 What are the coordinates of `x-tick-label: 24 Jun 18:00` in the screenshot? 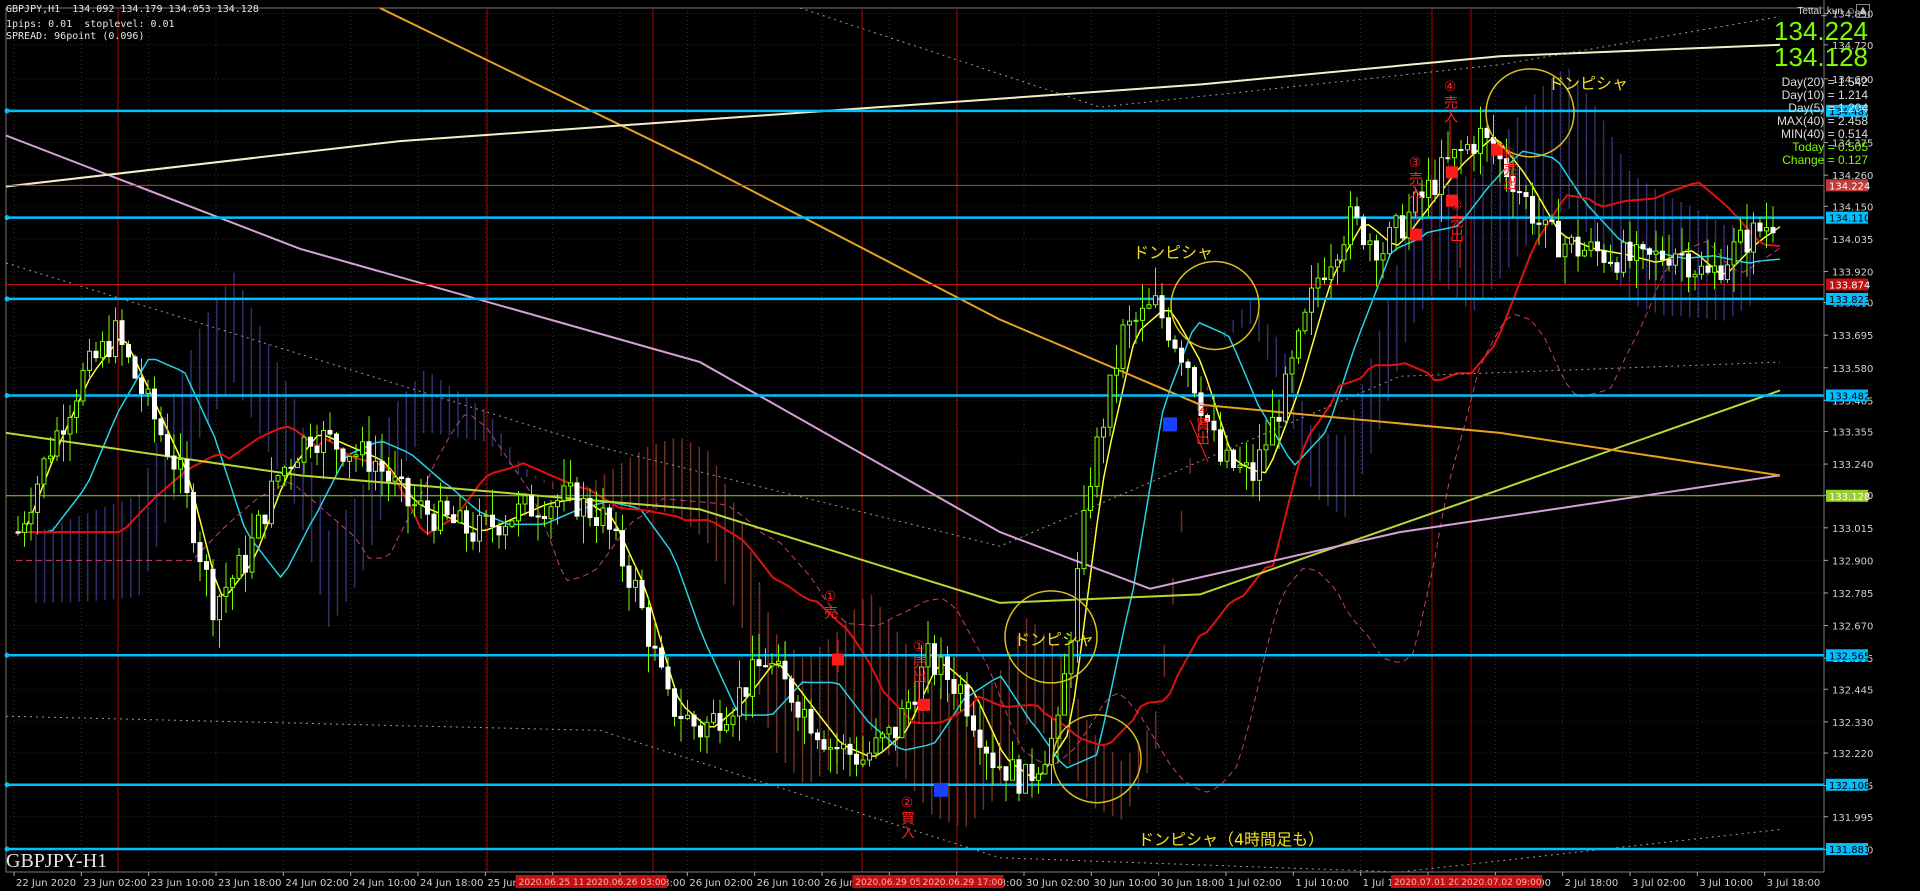 It's located at (452, 883).